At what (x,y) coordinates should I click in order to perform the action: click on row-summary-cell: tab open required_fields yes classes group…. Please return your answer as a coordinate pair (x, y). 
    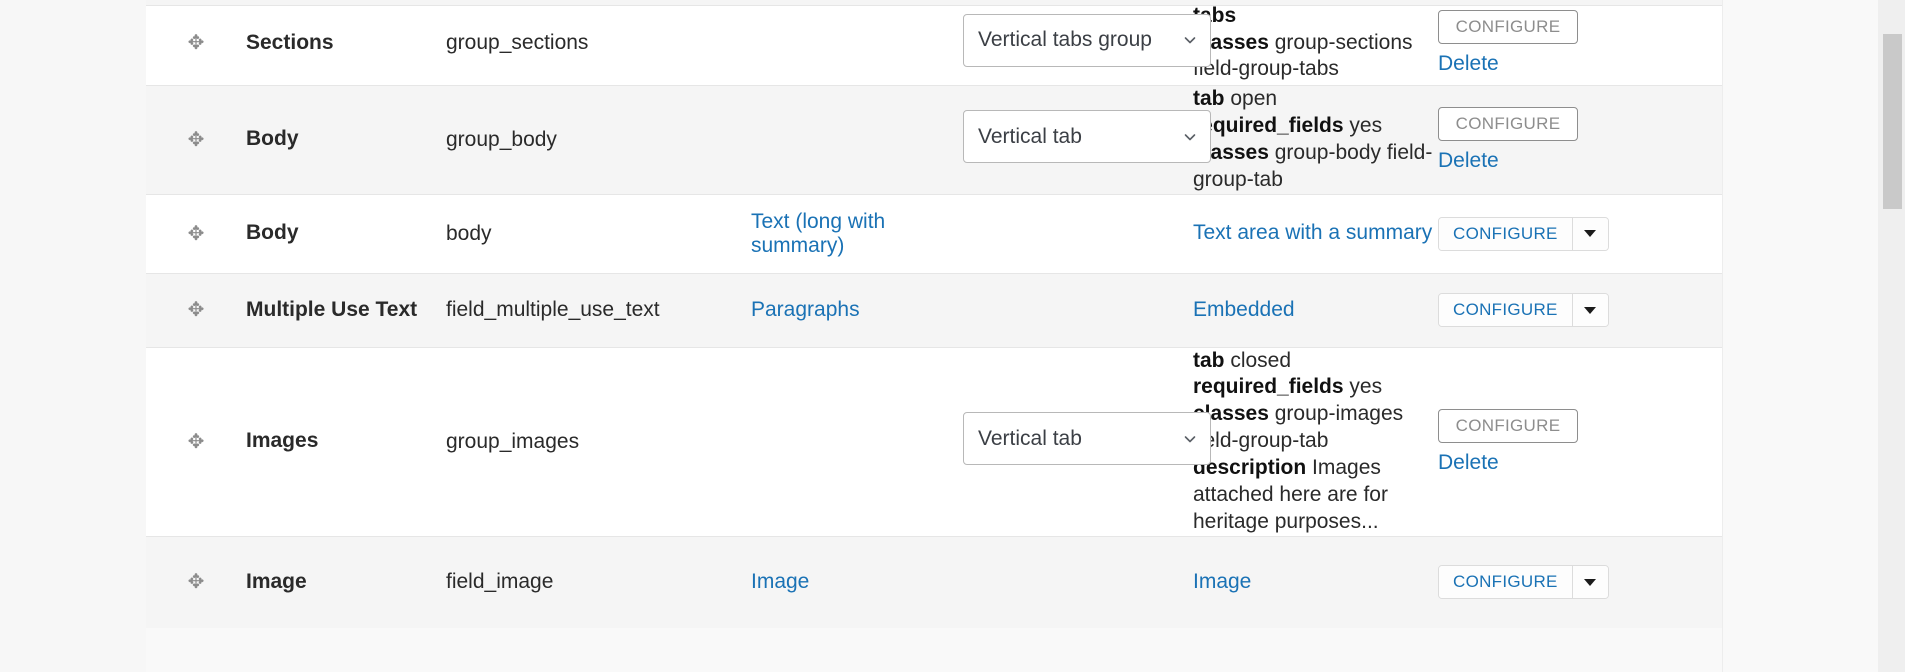
    Looking at the image, I should click on (1315, 139).